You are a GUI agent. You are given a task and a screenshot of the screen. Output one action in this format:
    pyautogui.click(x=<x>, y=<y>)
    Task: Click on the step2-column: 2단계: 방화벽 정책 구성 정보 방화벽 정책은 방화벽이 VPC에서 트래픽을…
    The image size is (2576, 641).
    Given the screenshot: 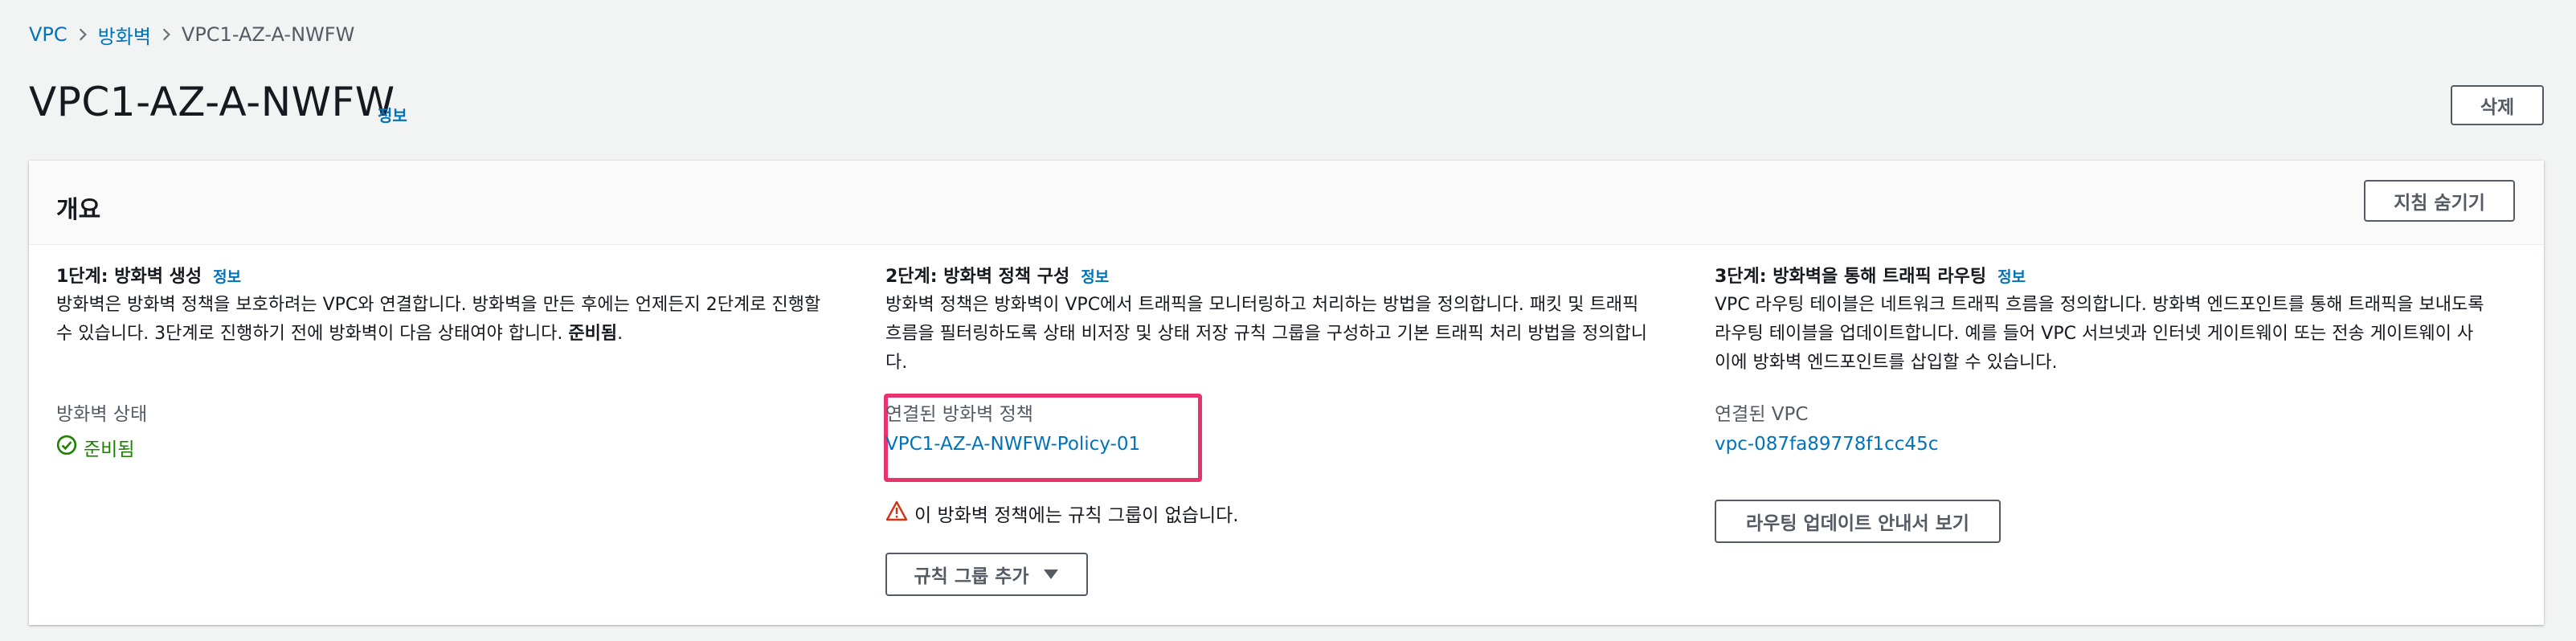 What is the action you would take?
    pyautogui.click(x=1299, y=320)
    